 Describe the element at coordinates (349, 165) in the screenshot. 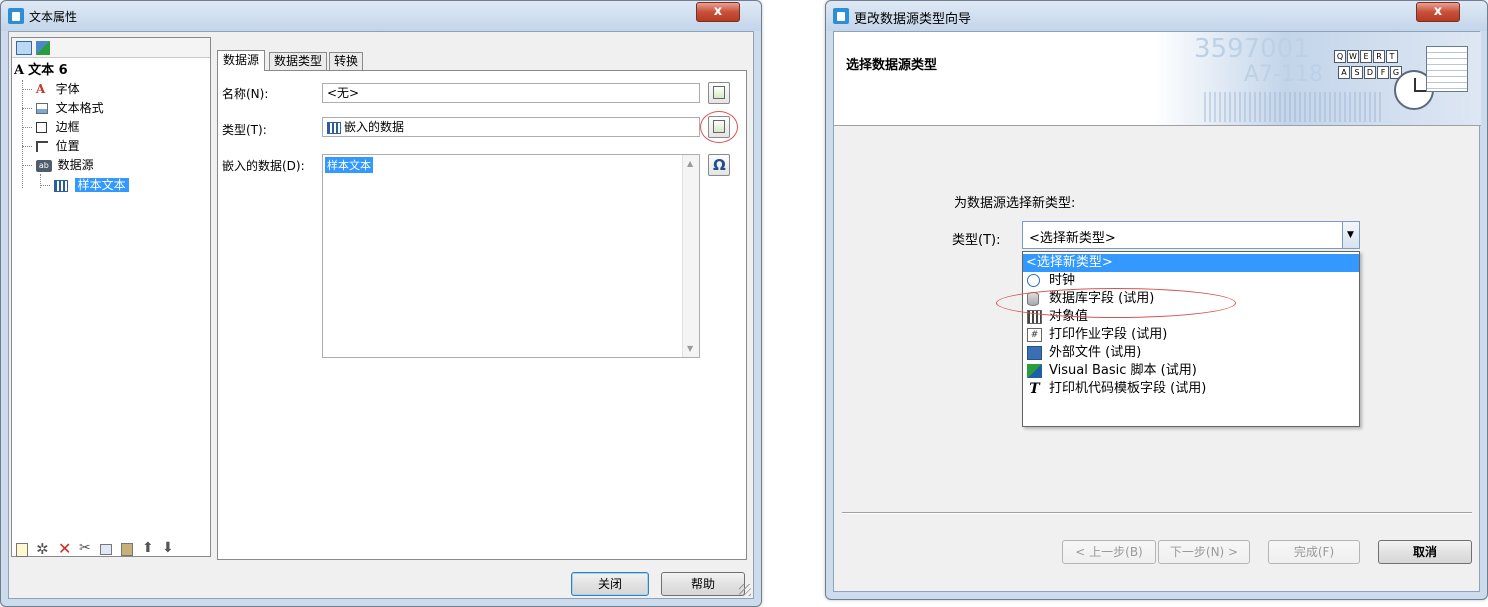

I see `embedded-data-value: 样本文本` at that location.